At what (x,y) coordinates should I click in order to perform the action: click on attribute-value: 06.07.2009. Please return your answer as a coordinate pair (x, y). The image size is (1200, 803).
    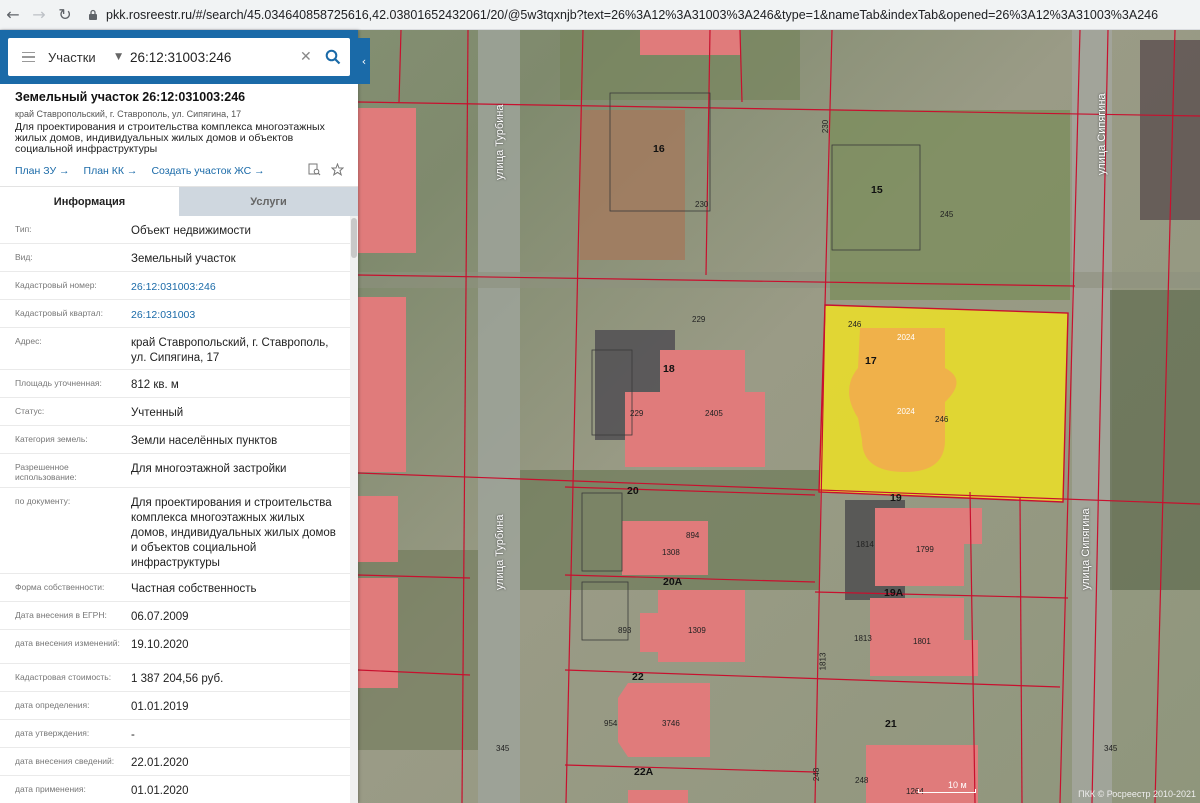
    Looking at the image, I should click on (160, 617).